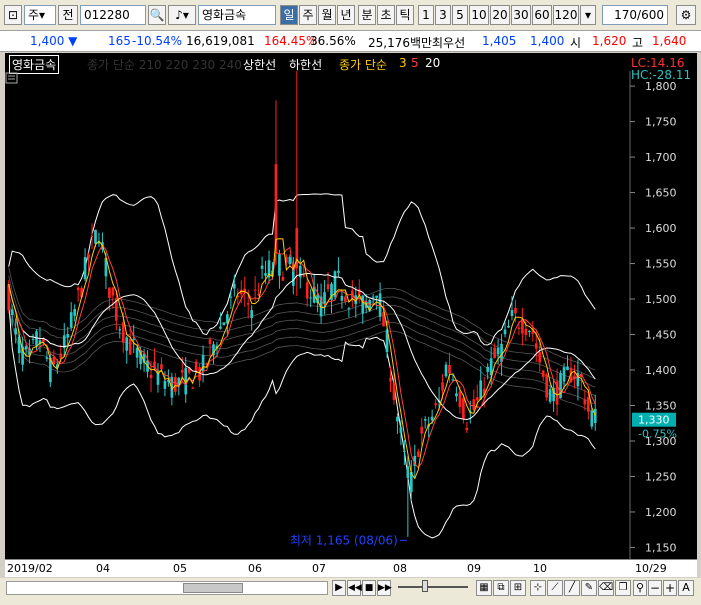  What do you see at coordinates (500, 15) in the screenshot?
I see `interval-20: 20` at bounding box center [500, 15].